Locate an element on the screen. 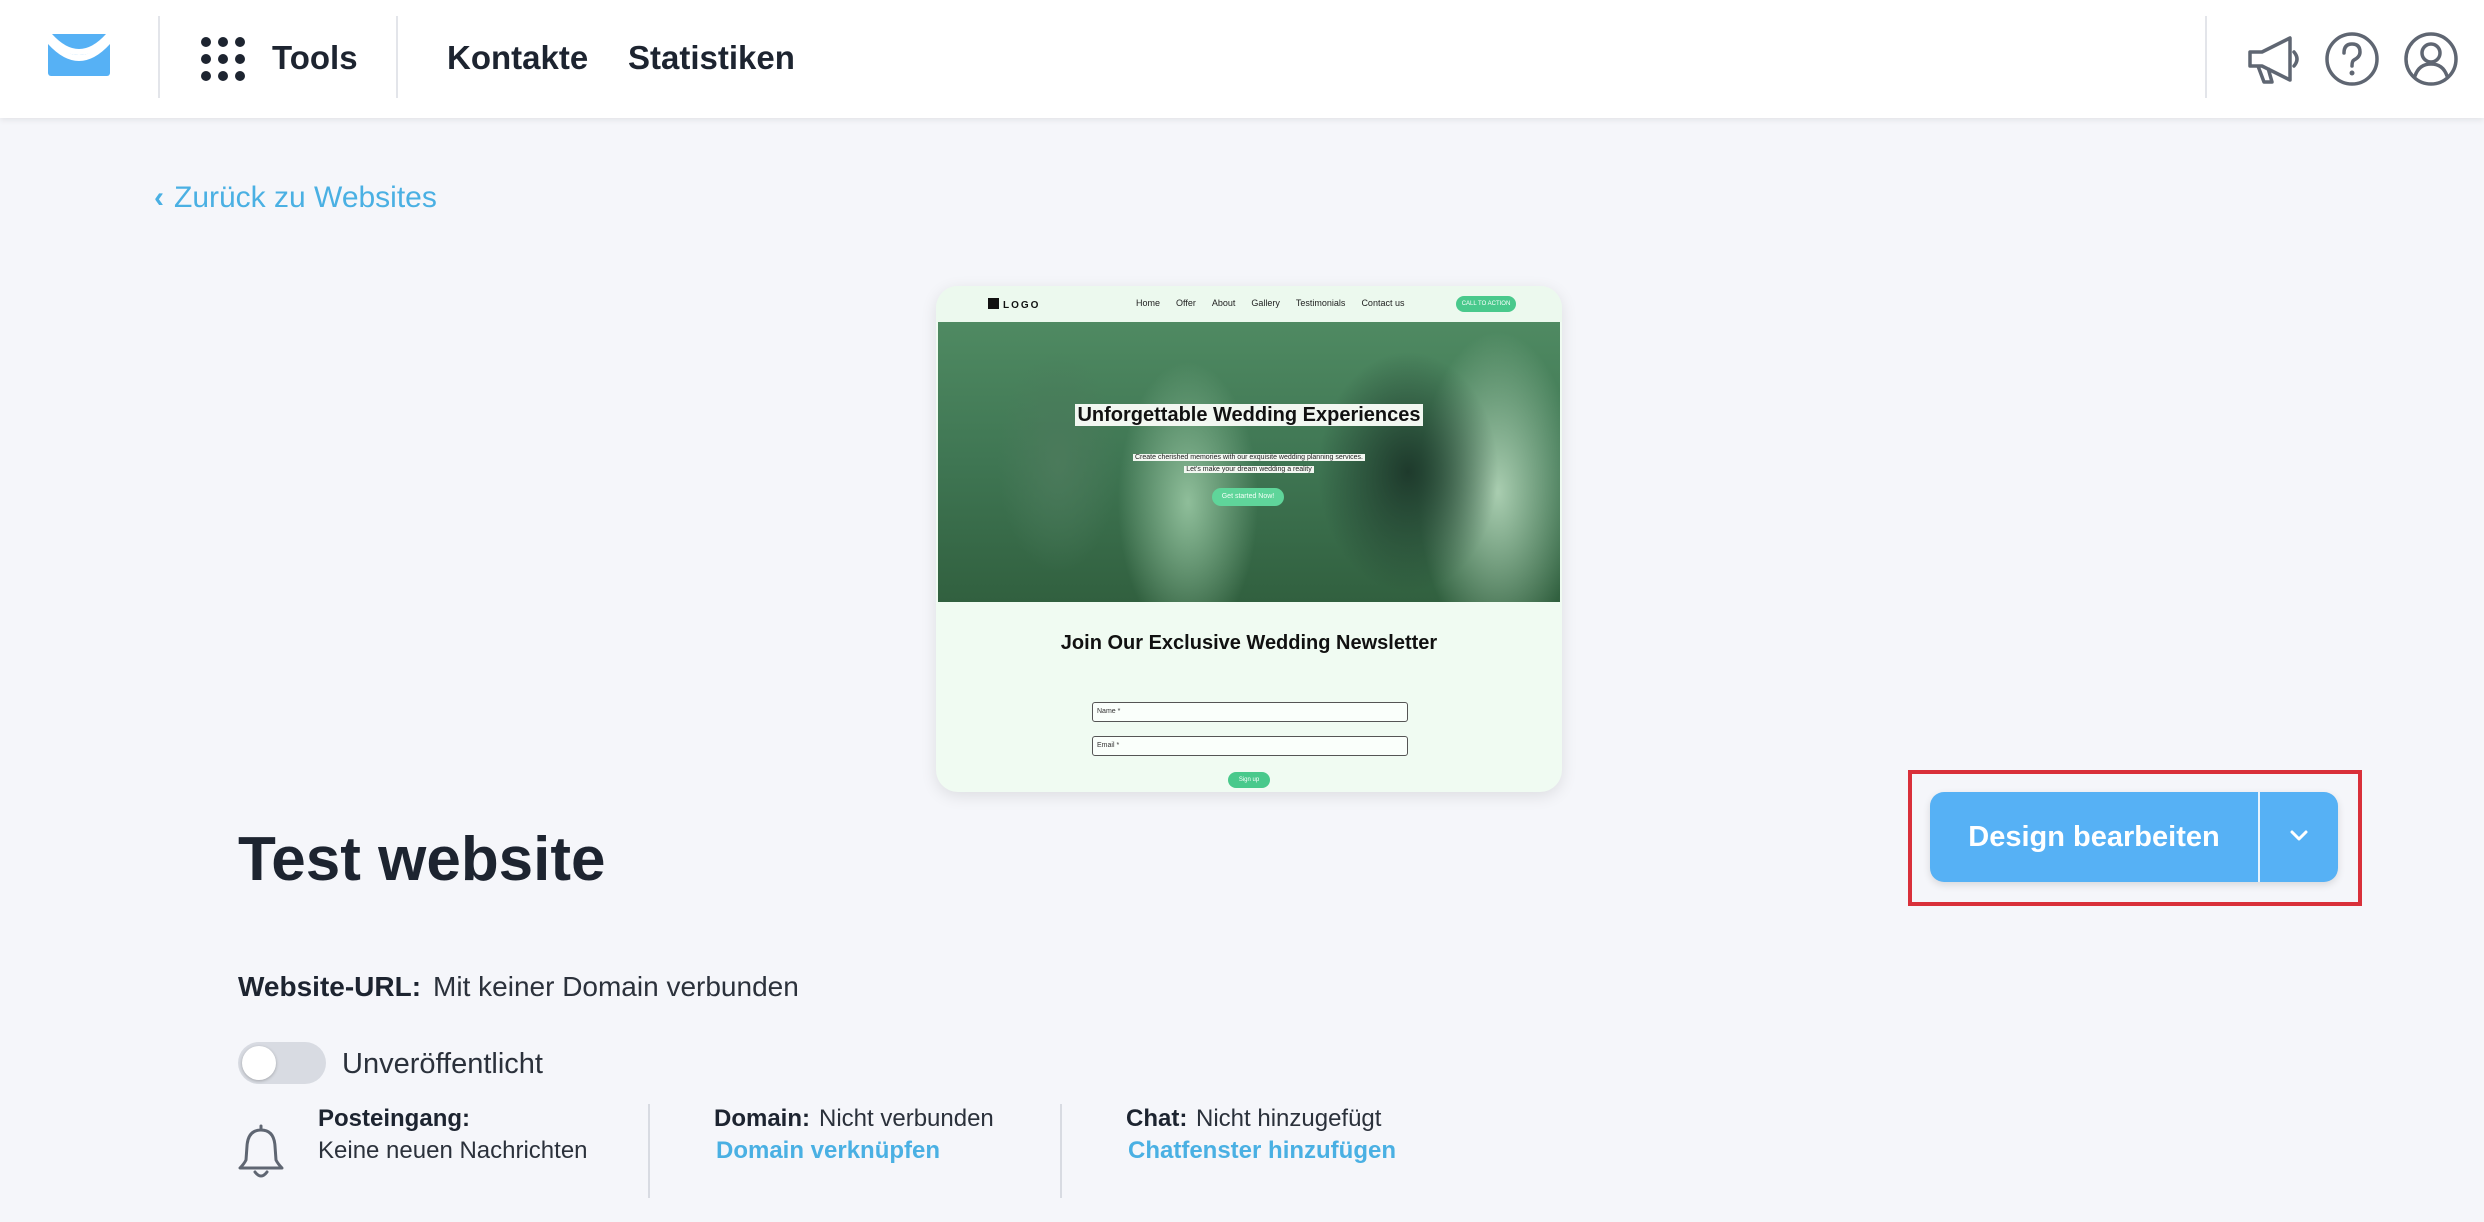 The image size is (2484, 1222). preview-nav-link: Home is located at coordinates (1148, 303).